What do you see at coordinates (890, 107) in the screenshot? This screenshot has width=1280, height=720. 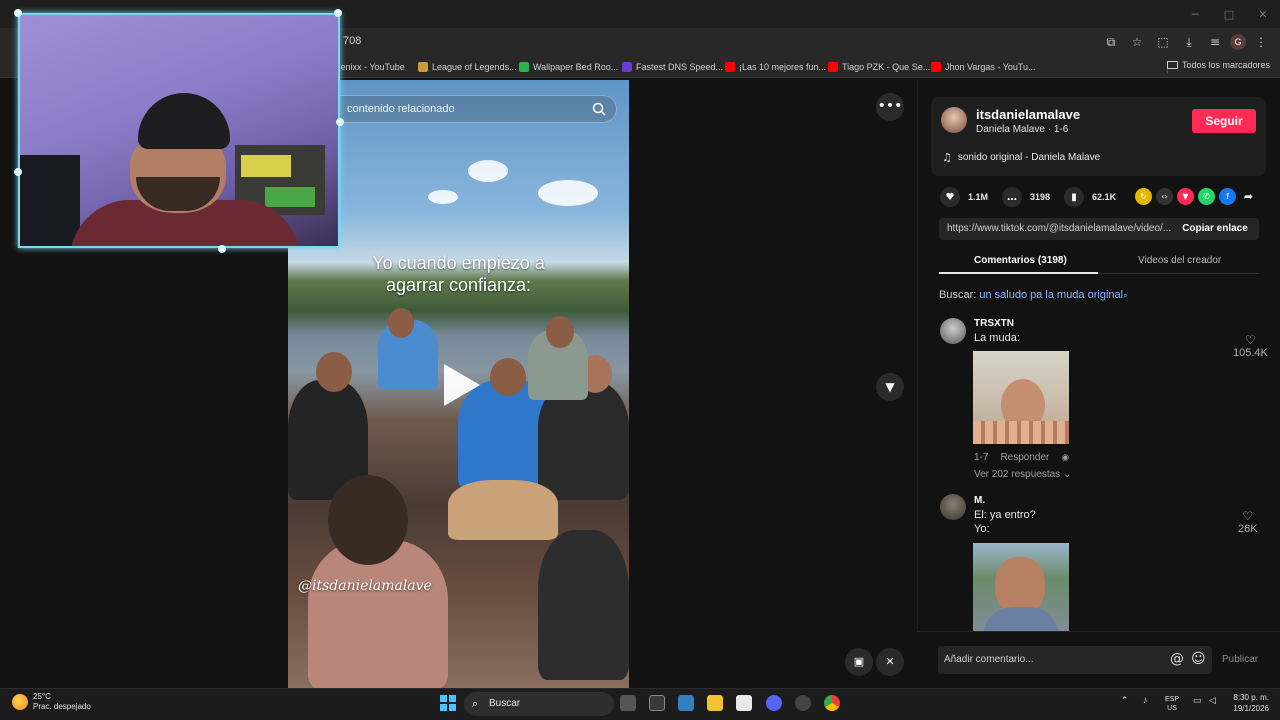 I see `more-options-button: •••` at bounding box center [890, 107].